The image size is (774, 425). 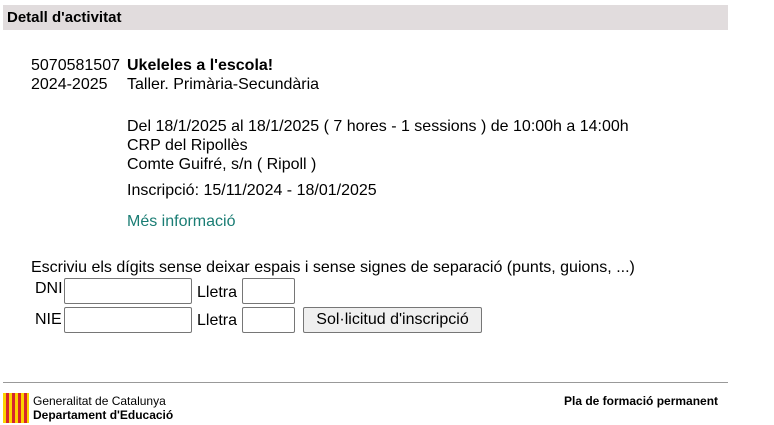 I want to click on activity-address: Comte Guifré, s/n ( Ripoll ), so click(x=222, y=164).